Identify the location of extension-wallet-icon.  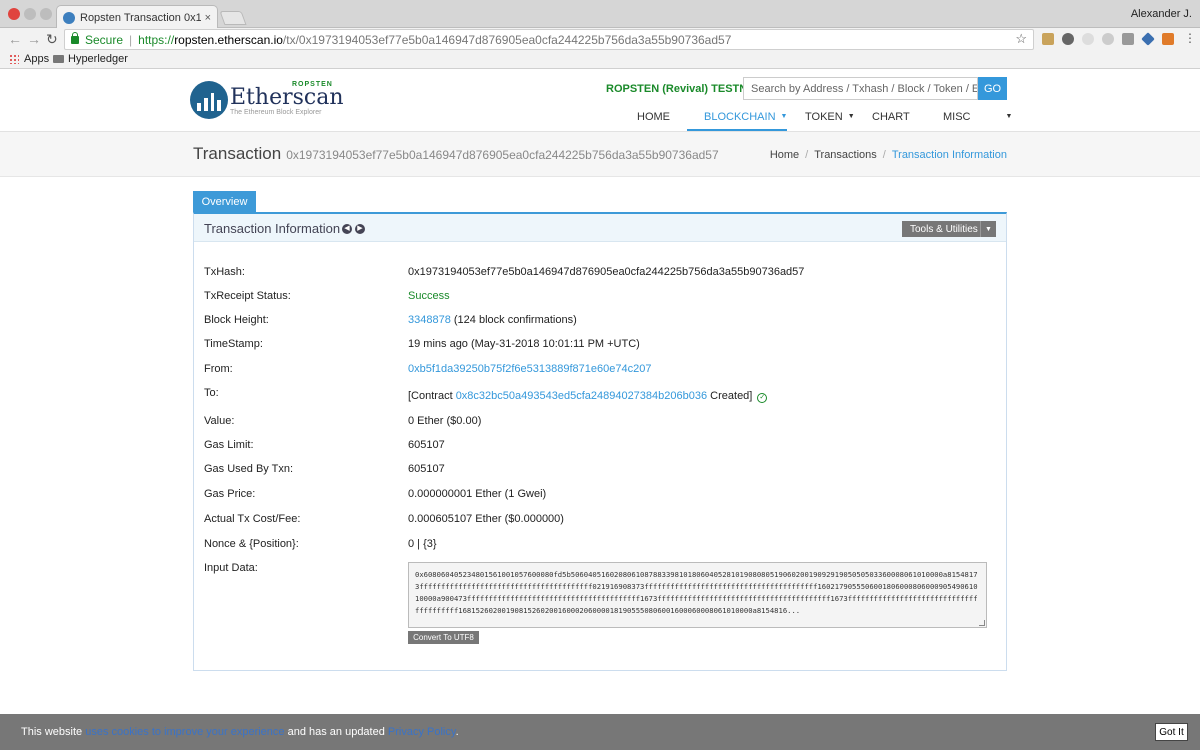
(1048, 39).